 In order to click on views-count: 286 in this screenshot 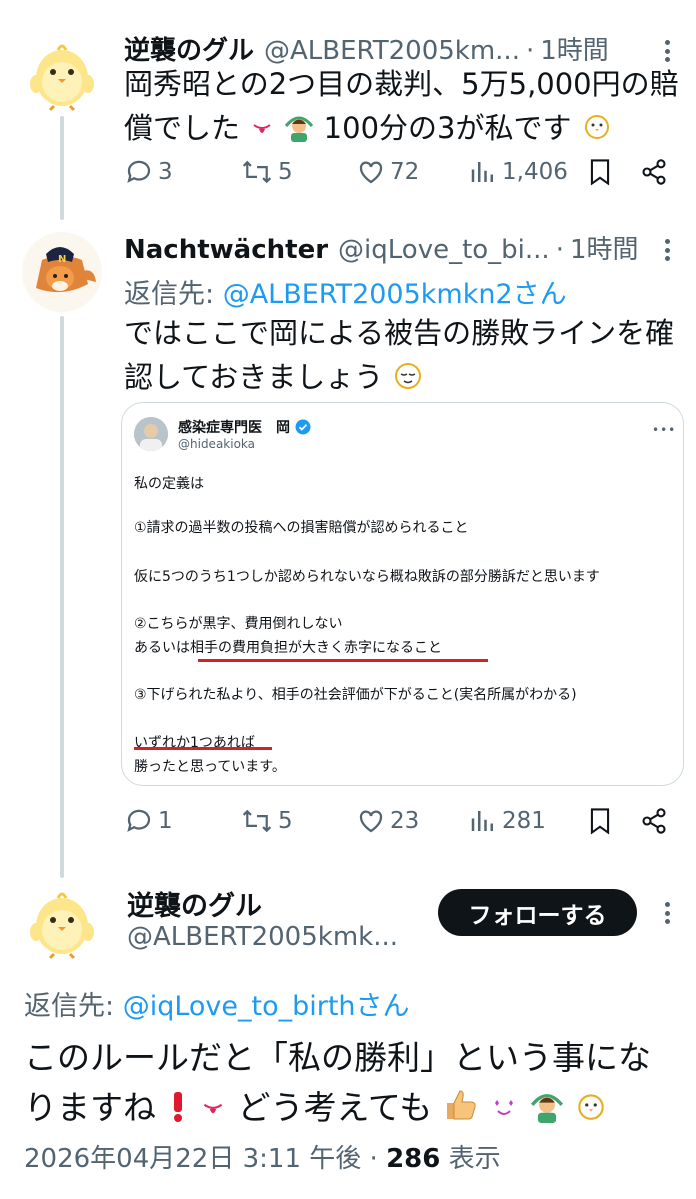, I will do `click(413, 1159)`.